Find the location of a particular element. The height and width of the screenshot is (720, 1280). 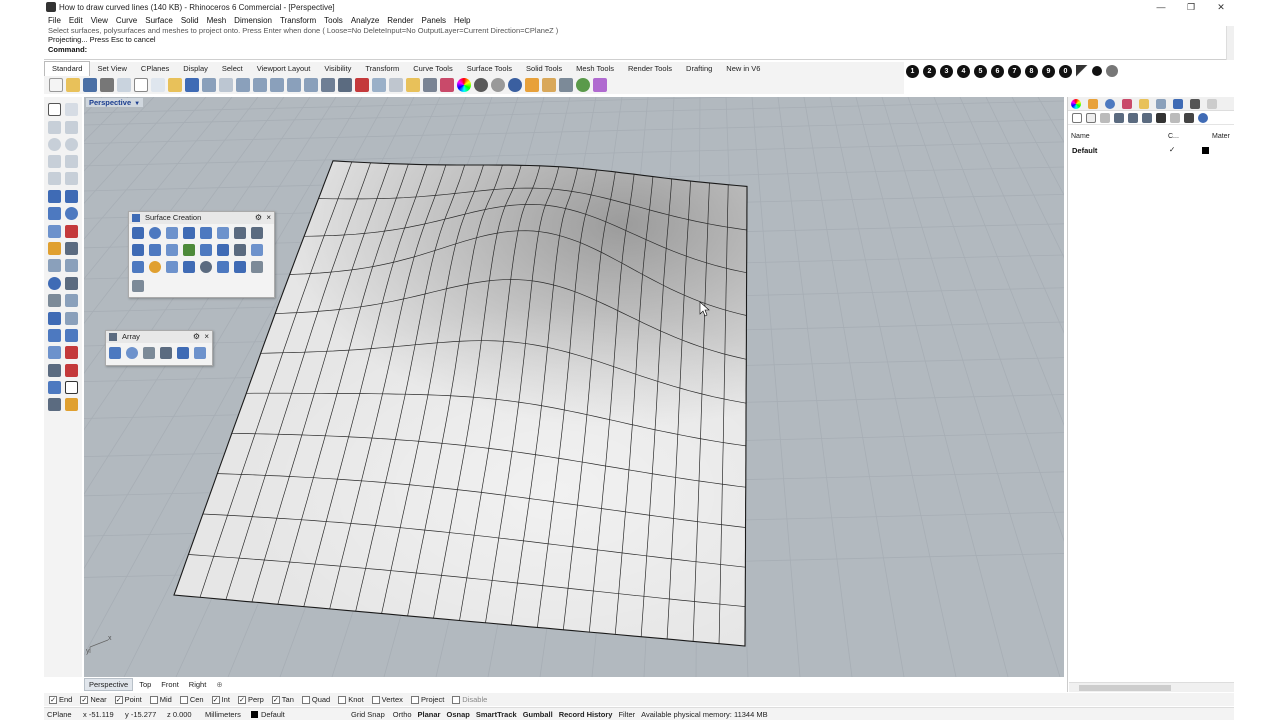

heightfield-icon is located at coordinates (257, 250).